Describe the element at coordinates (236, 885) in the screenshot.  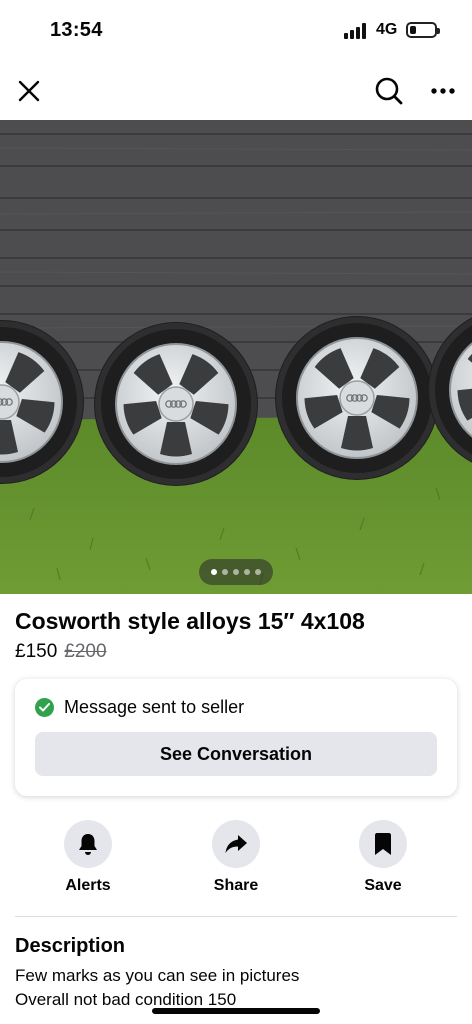
I see `share-label: Share` at that location.